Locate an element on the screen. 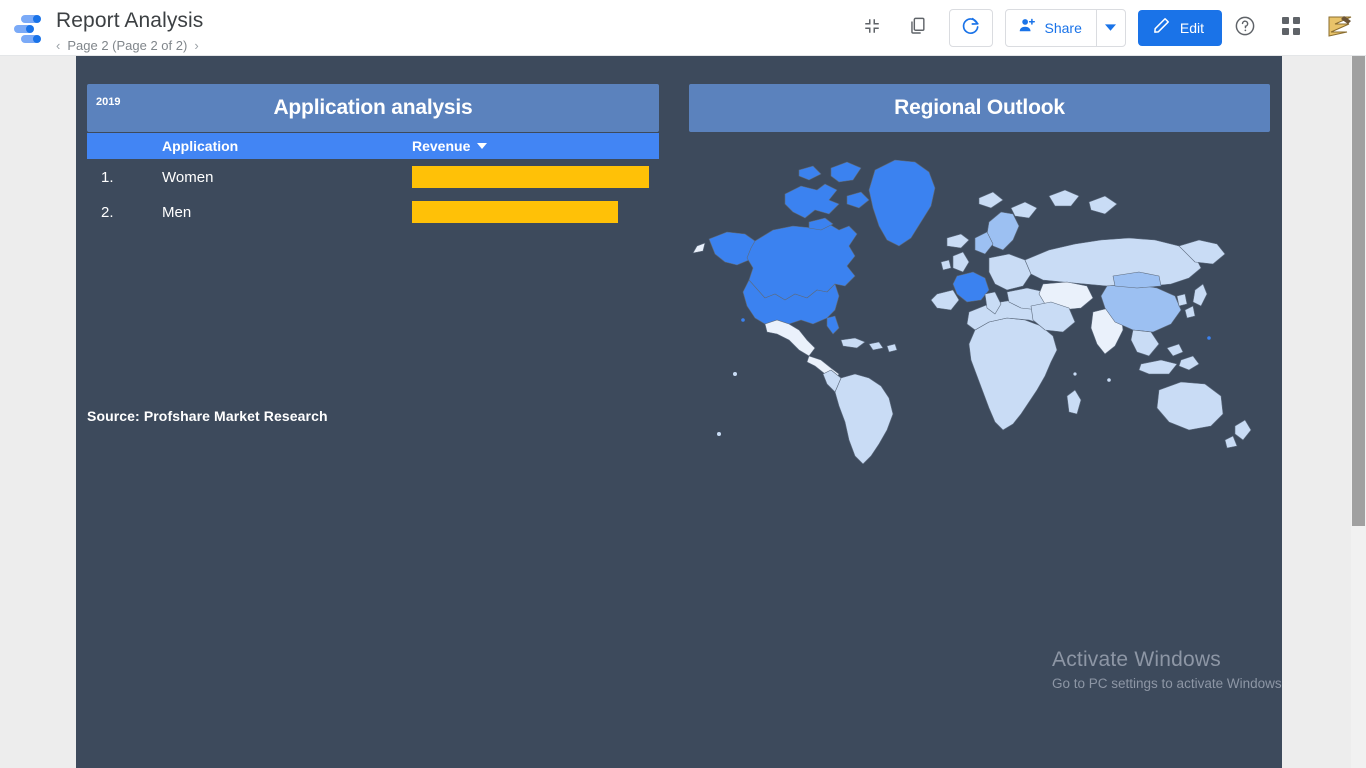  exit-fullscreen-button is located at coordinates (872, 28).